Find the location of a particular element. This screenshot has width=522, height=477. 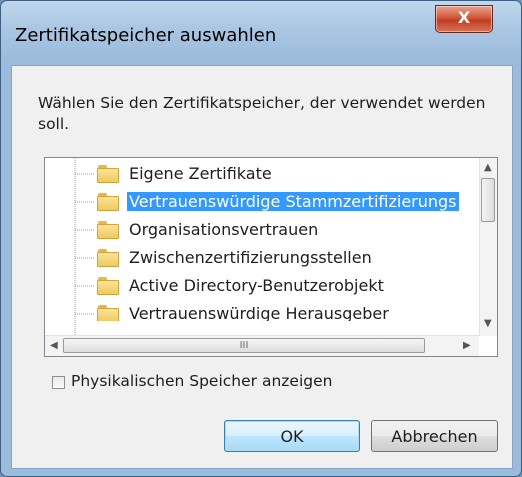

horizontal-scrollbar: ◀ III ▶ is located at coordinates (262, 345).